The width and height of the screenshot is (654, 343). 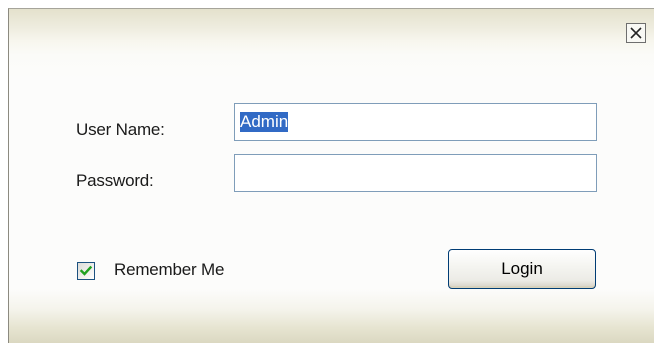 What do you see at coordinates (415, 173) in the screenshot?
I see `password-input` at bounding box center [415, 173].